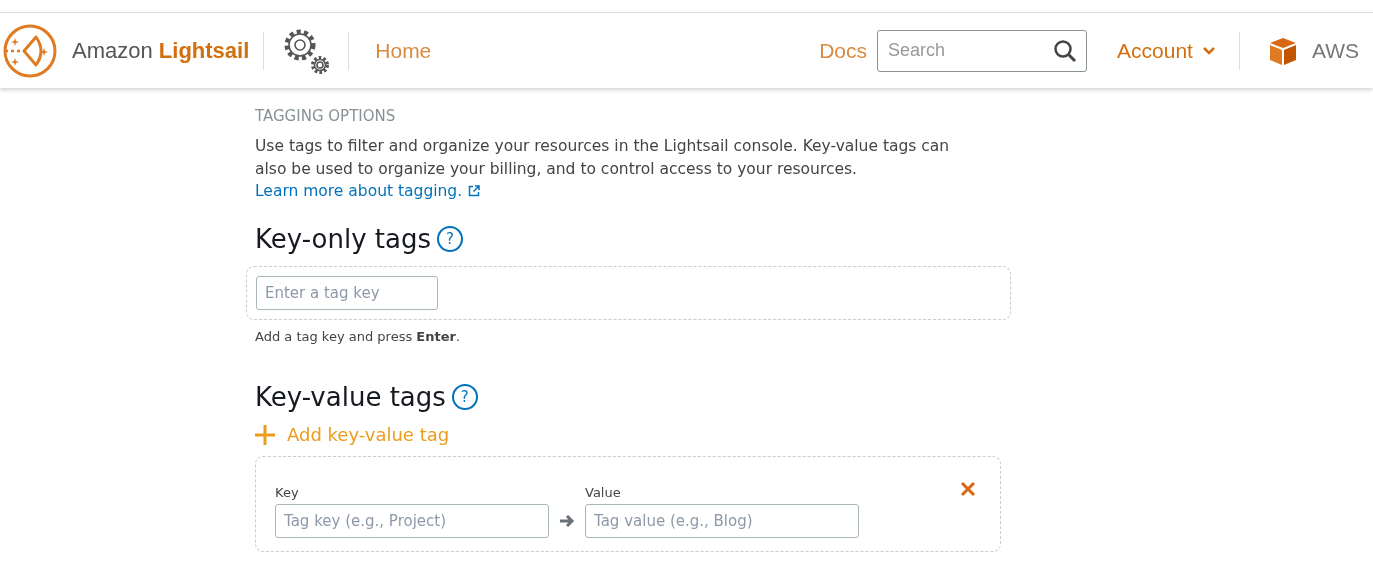 This screenshot has height=573, width=1373. I want to click on account-menu: Account, so click(1166, 50).